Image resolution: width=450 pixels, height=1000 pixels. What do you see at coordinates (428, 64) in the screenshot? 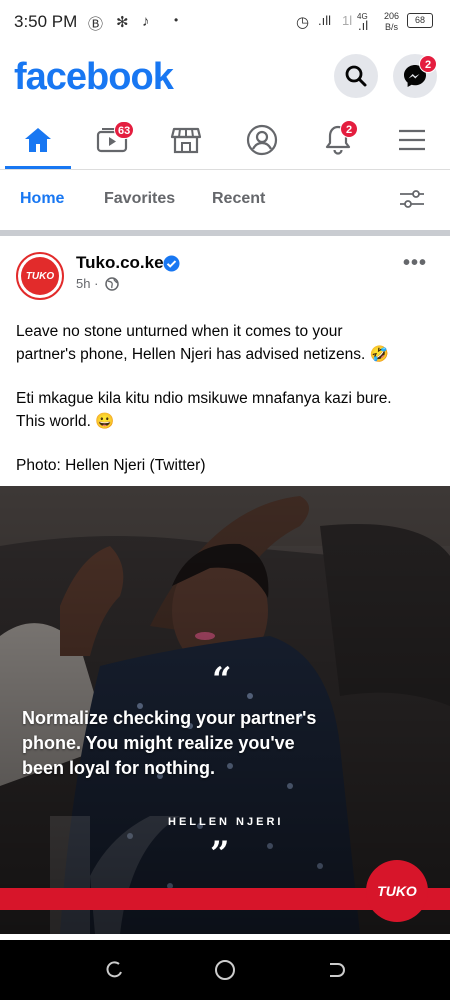
I see `messenger-badge: 2` at bounding box center [428, 64].